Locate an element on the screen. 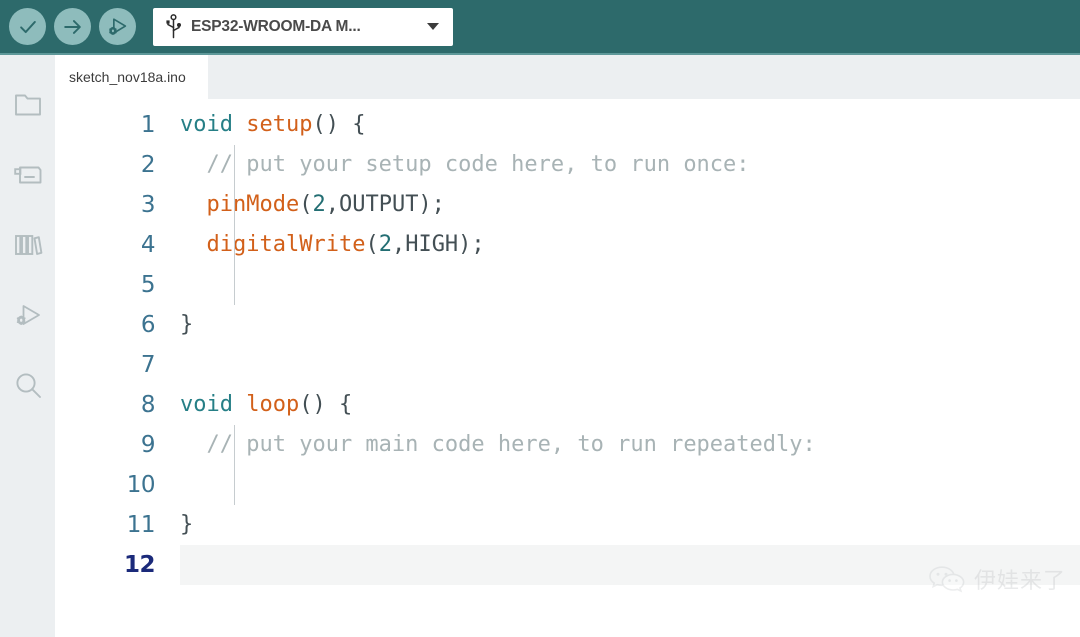 This screenshot has height=637, width=1080. search-icon is located at coordinates (28, 385).